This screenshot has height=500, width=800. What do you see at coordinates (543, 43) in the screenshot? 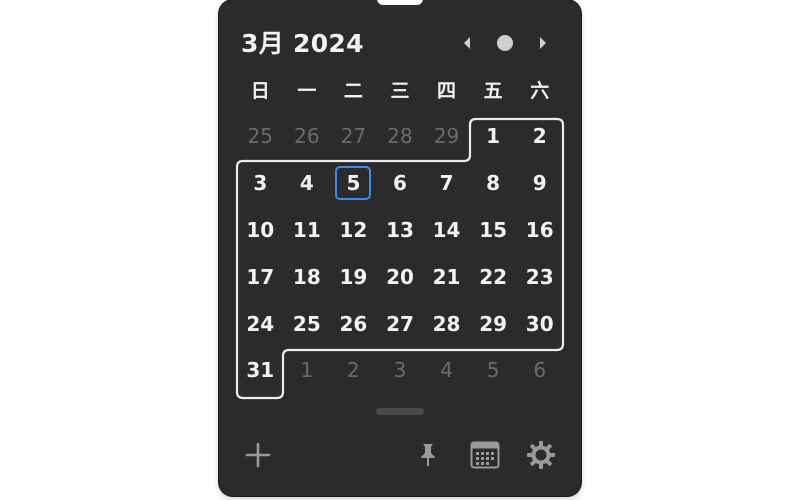
I see `next-month-button` at bounding box center [543, 43].